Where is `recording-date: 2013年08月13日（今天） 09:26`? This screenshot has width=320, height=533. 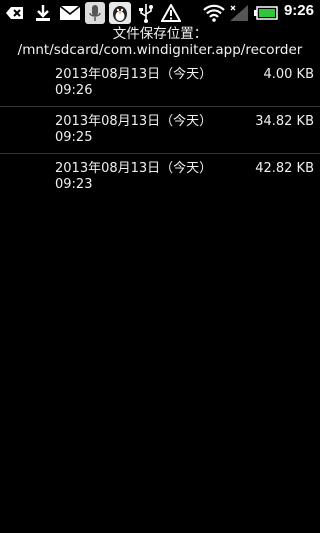 recording-date: 2013年08月13日（今天） 09:26 is located at coordinates (134, 82).